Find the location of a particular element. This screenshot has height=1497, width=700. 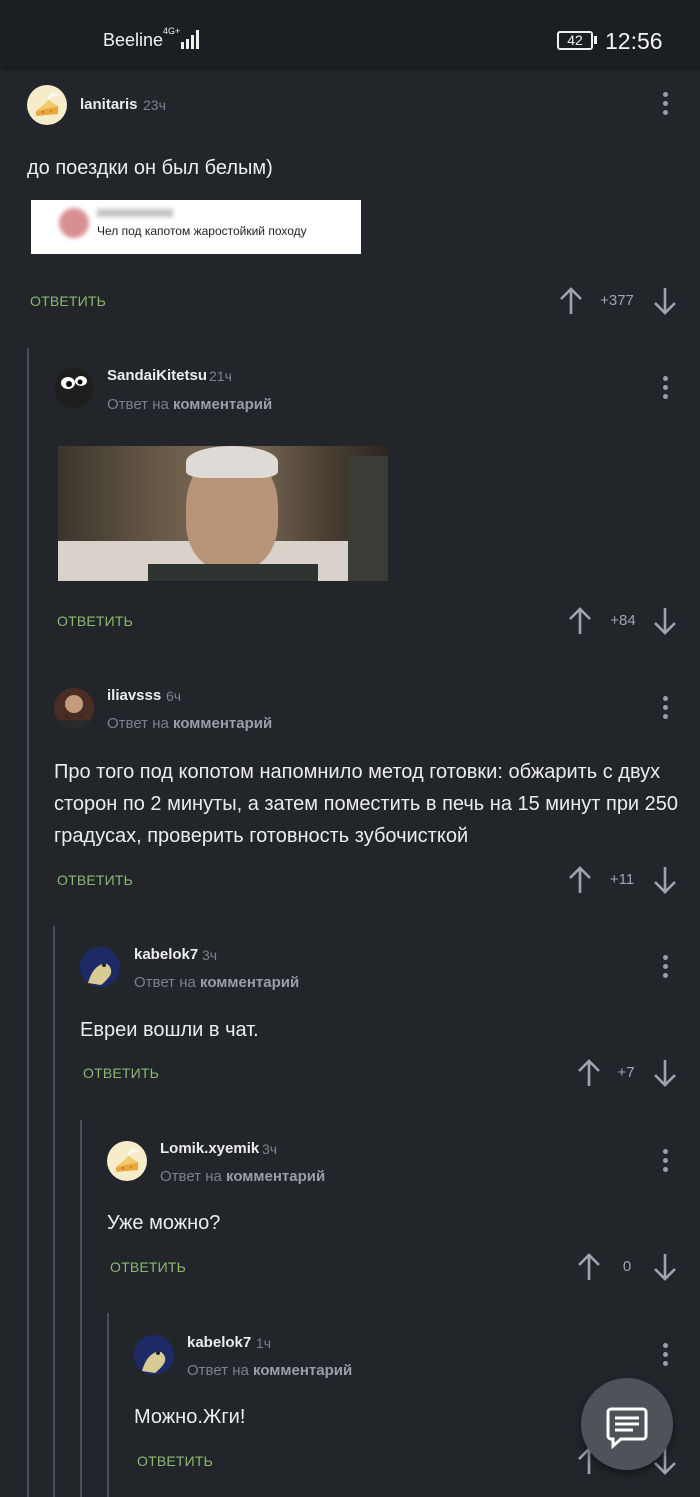

comment-username: Lomik.xyemik is located at coordinates (209, 1148).